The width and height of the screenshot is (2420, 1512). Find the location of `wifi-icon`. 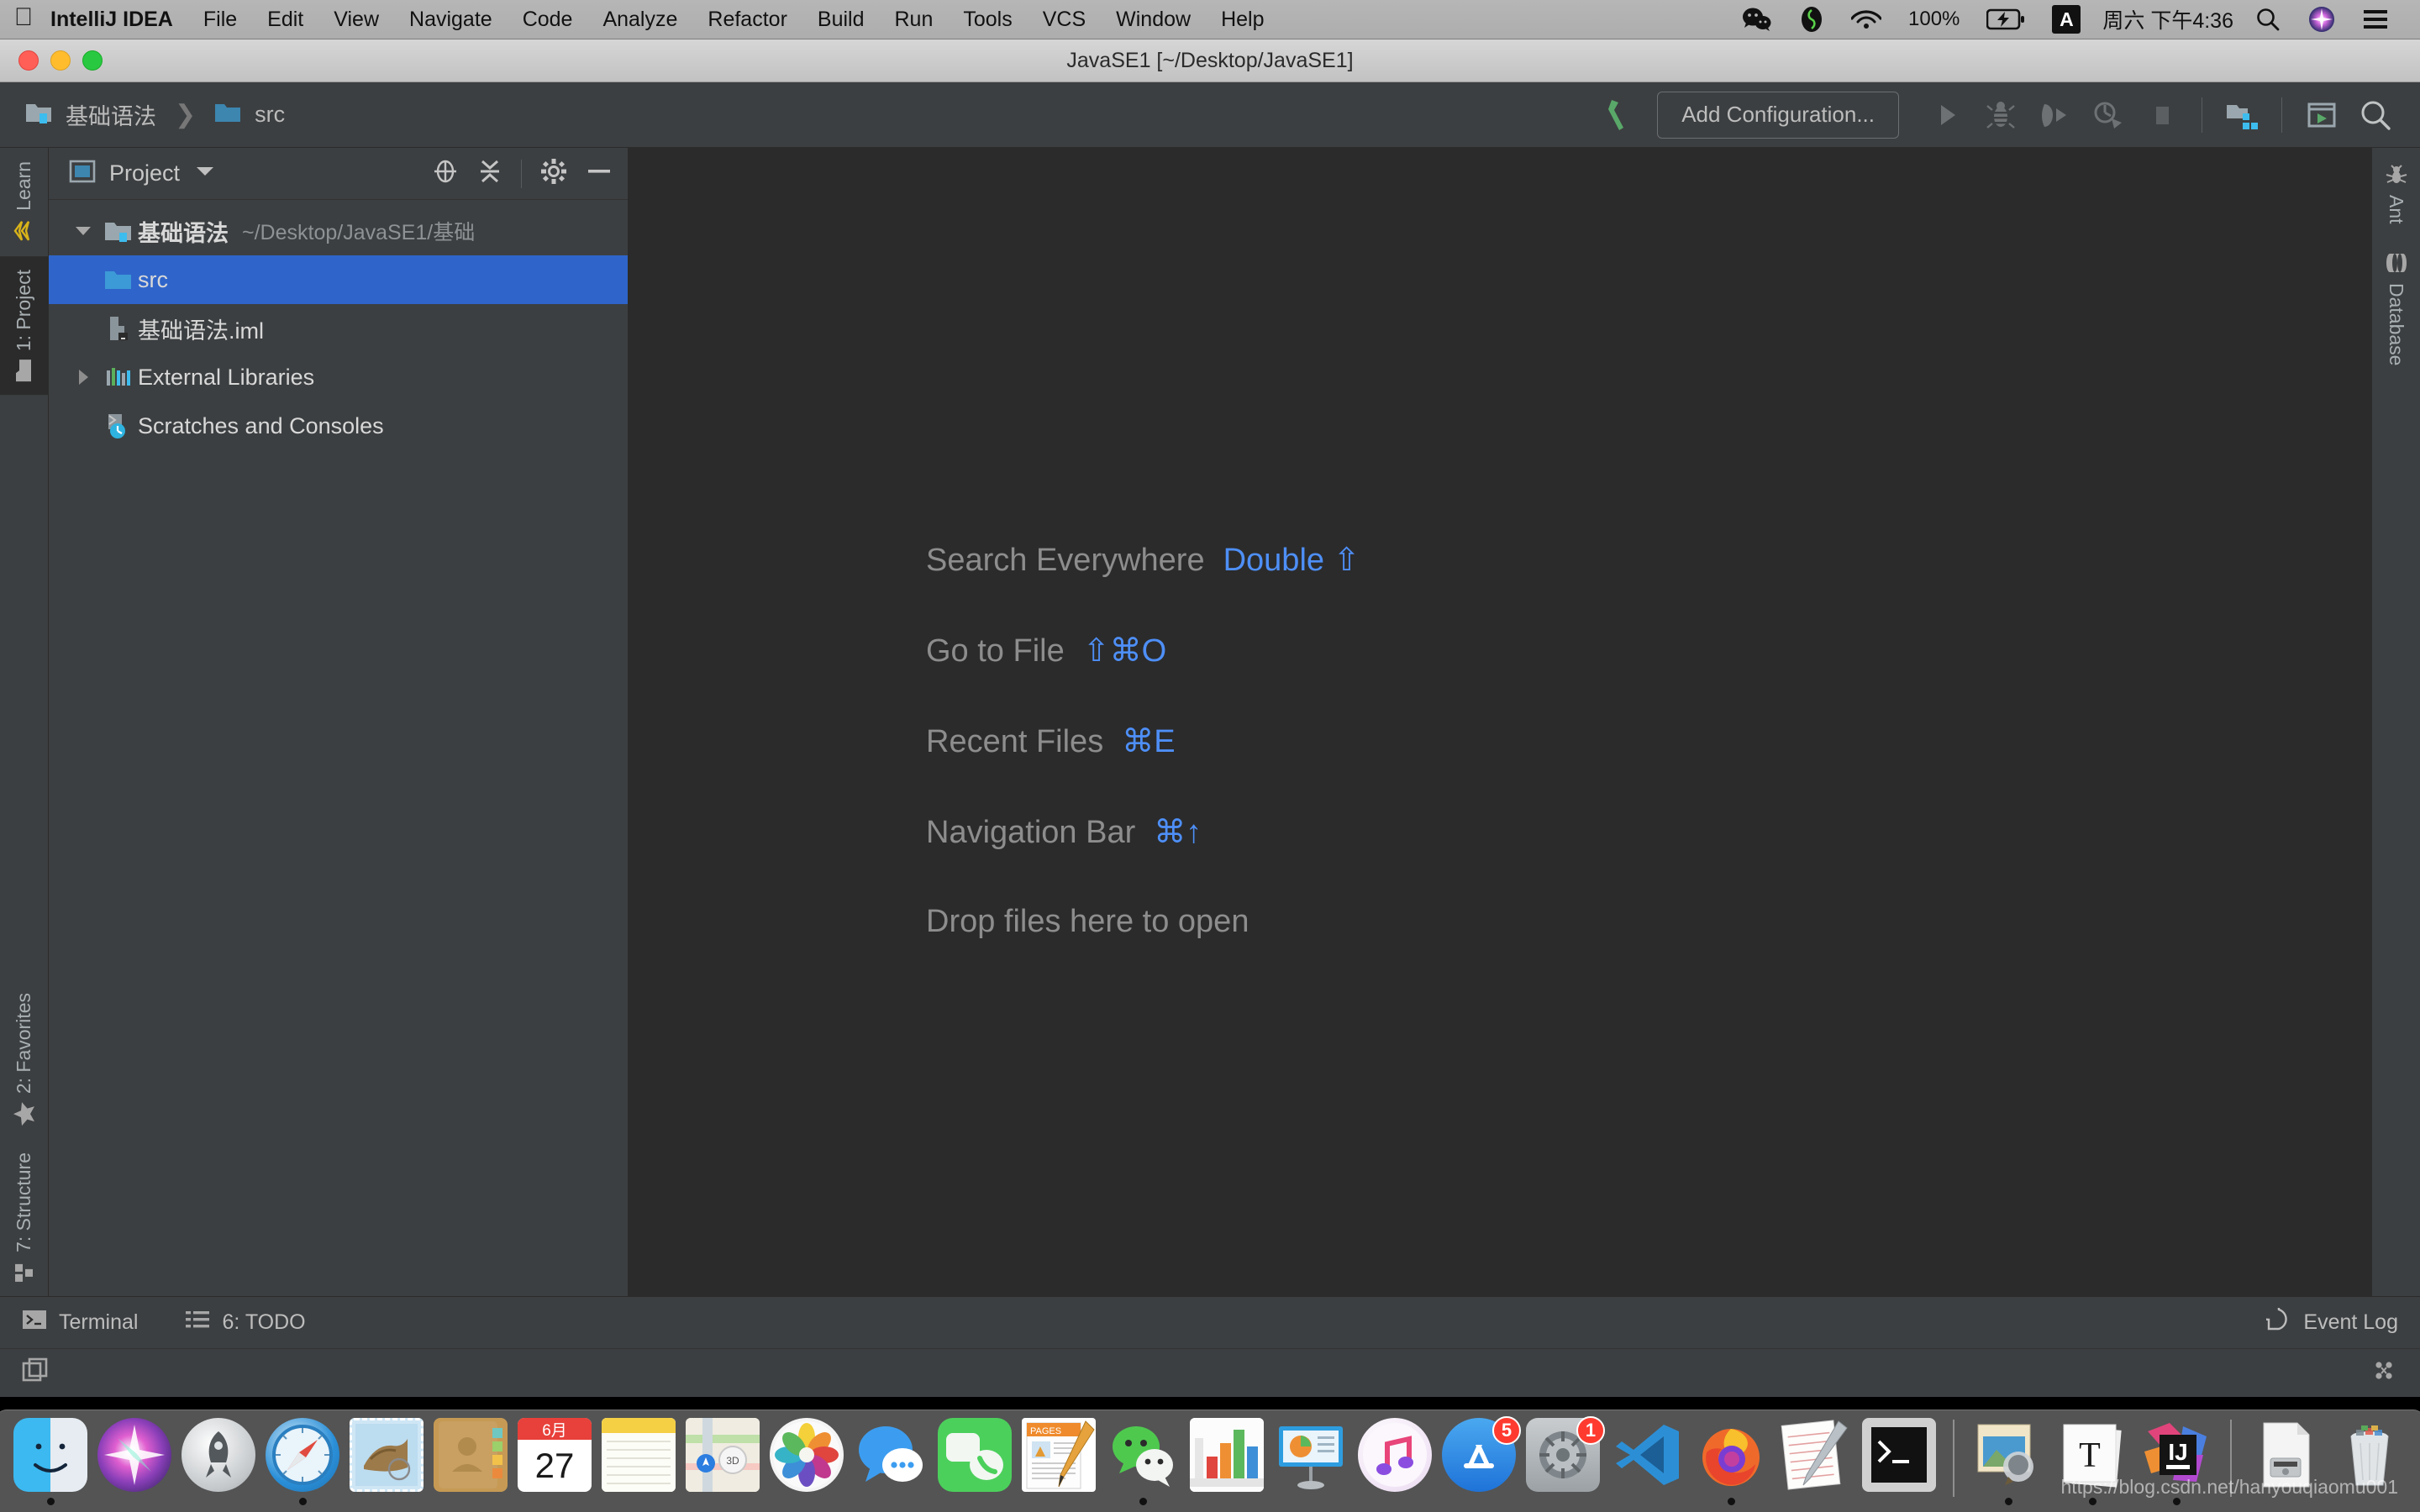

wifi-icon is located at coordinates (1866, 19).